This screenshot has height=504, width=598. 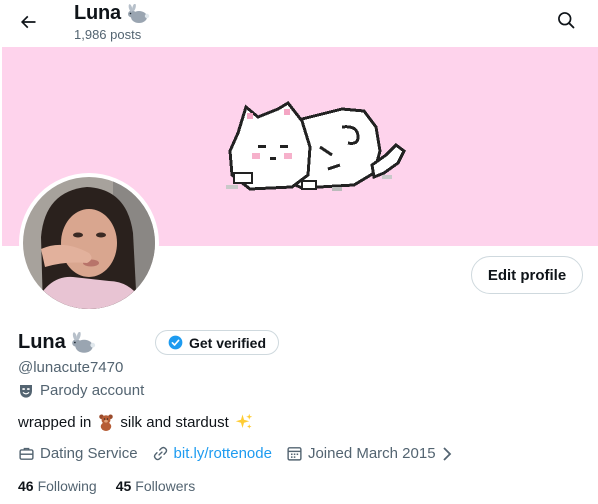 I want to click on arrow-left-icon, so click(x=28, y=22).